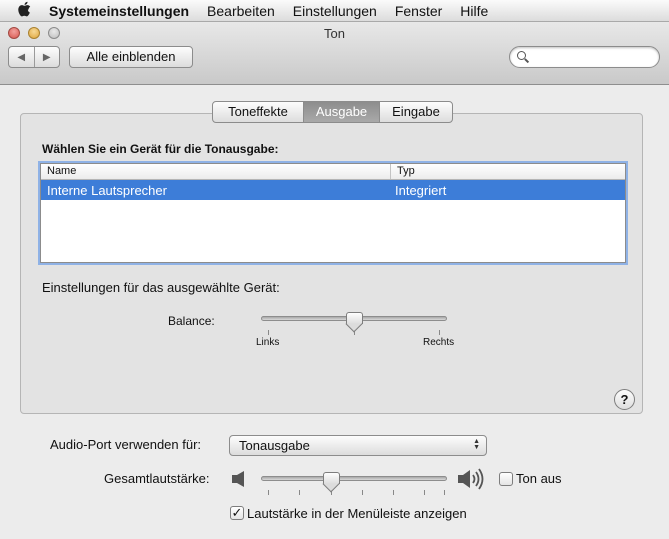  Describe the element at coordinates (258, 112) in the screenshot. I see `tab-toneffekte: Toneffekte` at that location.